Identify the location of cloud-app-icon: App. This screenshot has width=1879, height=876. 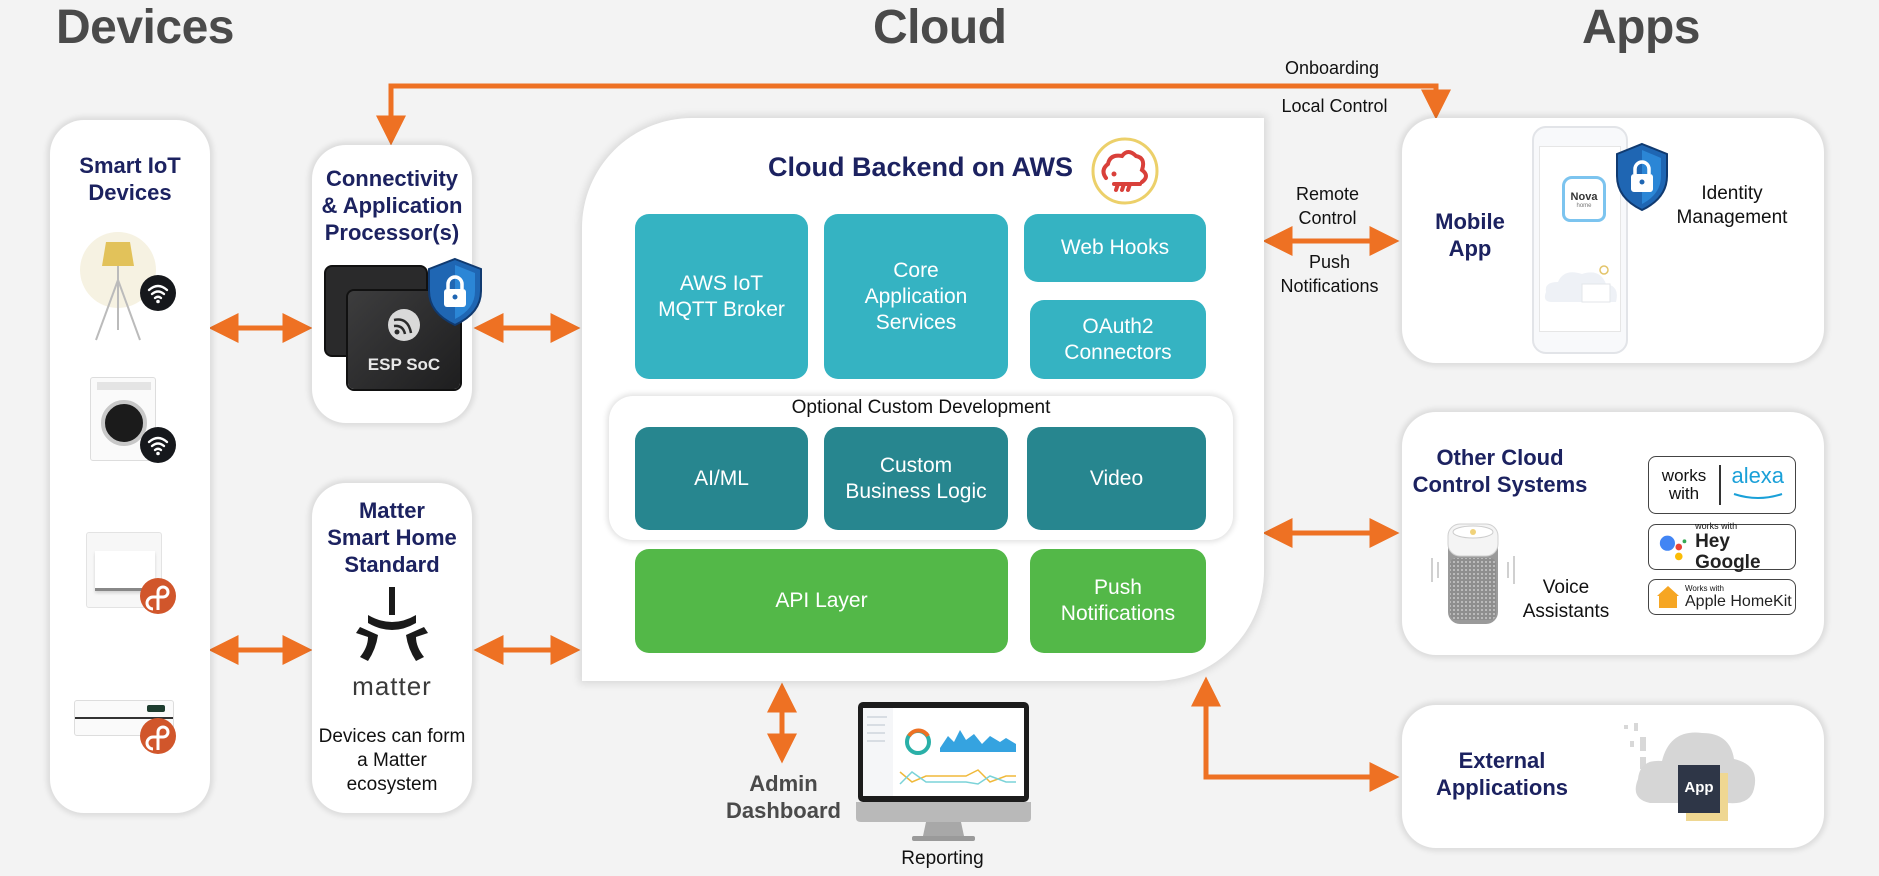
(1695, 774).